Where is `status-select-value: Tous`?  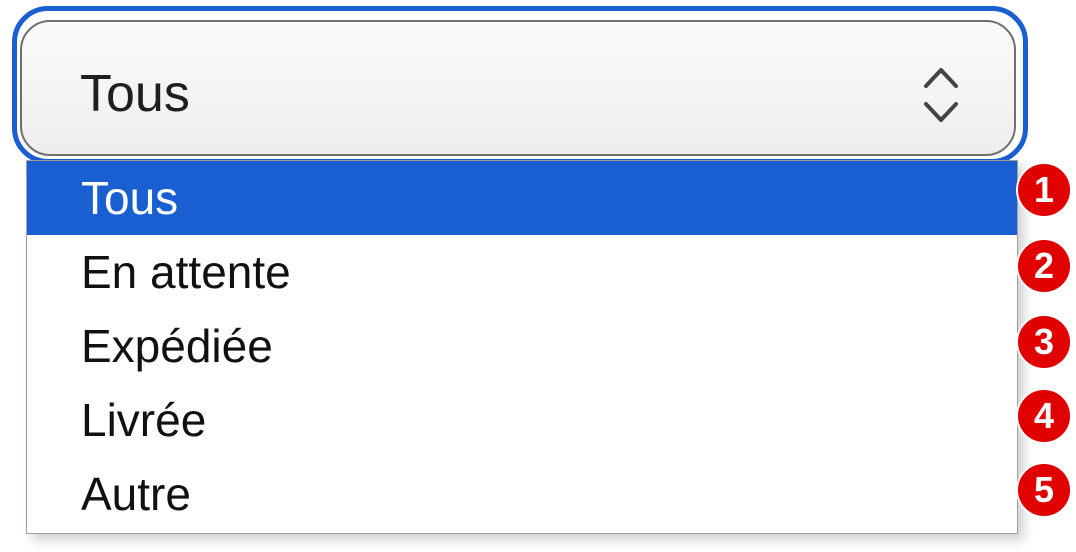 status-select-value: Tous is located at coordinates (135, 94).